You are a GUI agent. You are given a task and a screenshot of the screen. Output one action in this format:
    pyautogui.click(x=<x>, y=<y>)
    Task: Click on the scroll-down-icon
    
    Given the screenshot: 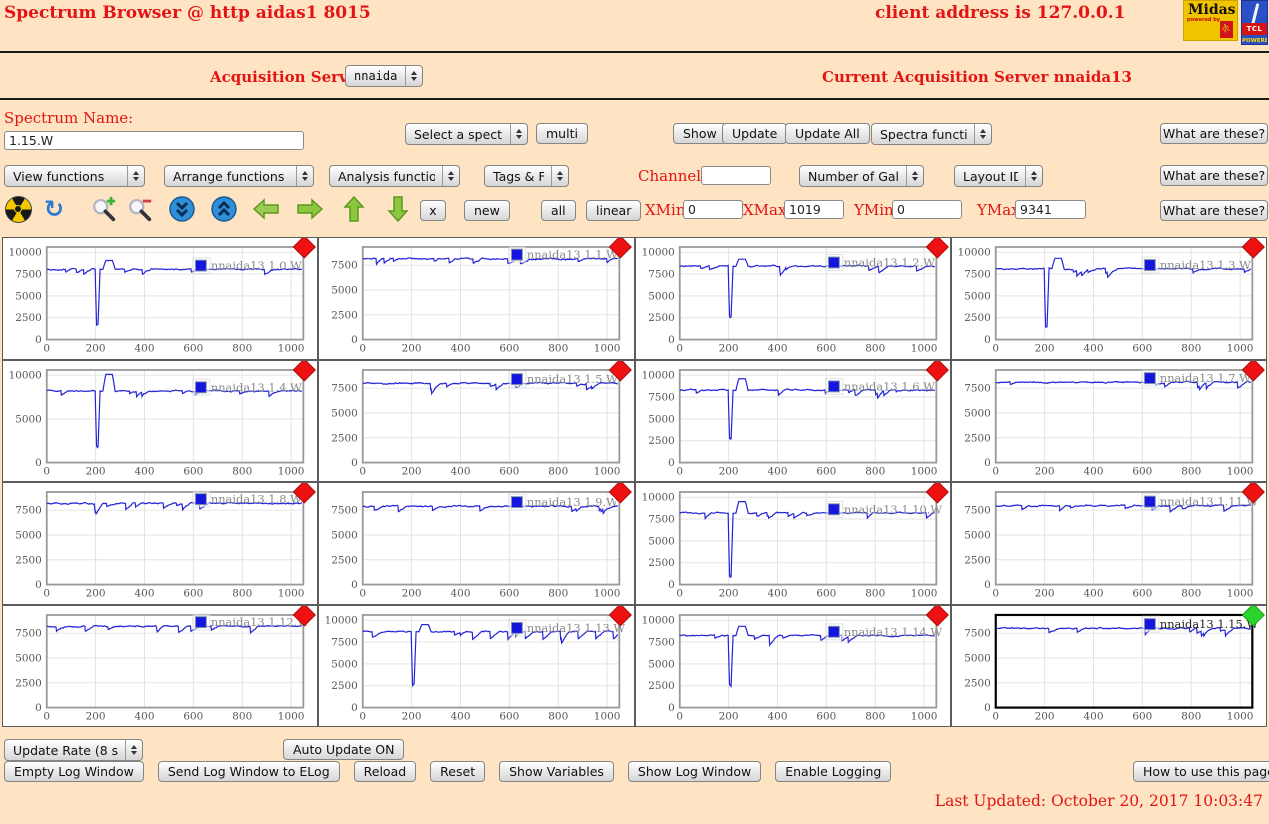 What is the action you would take?
    pyautogui.click(x=182, y=209)
    